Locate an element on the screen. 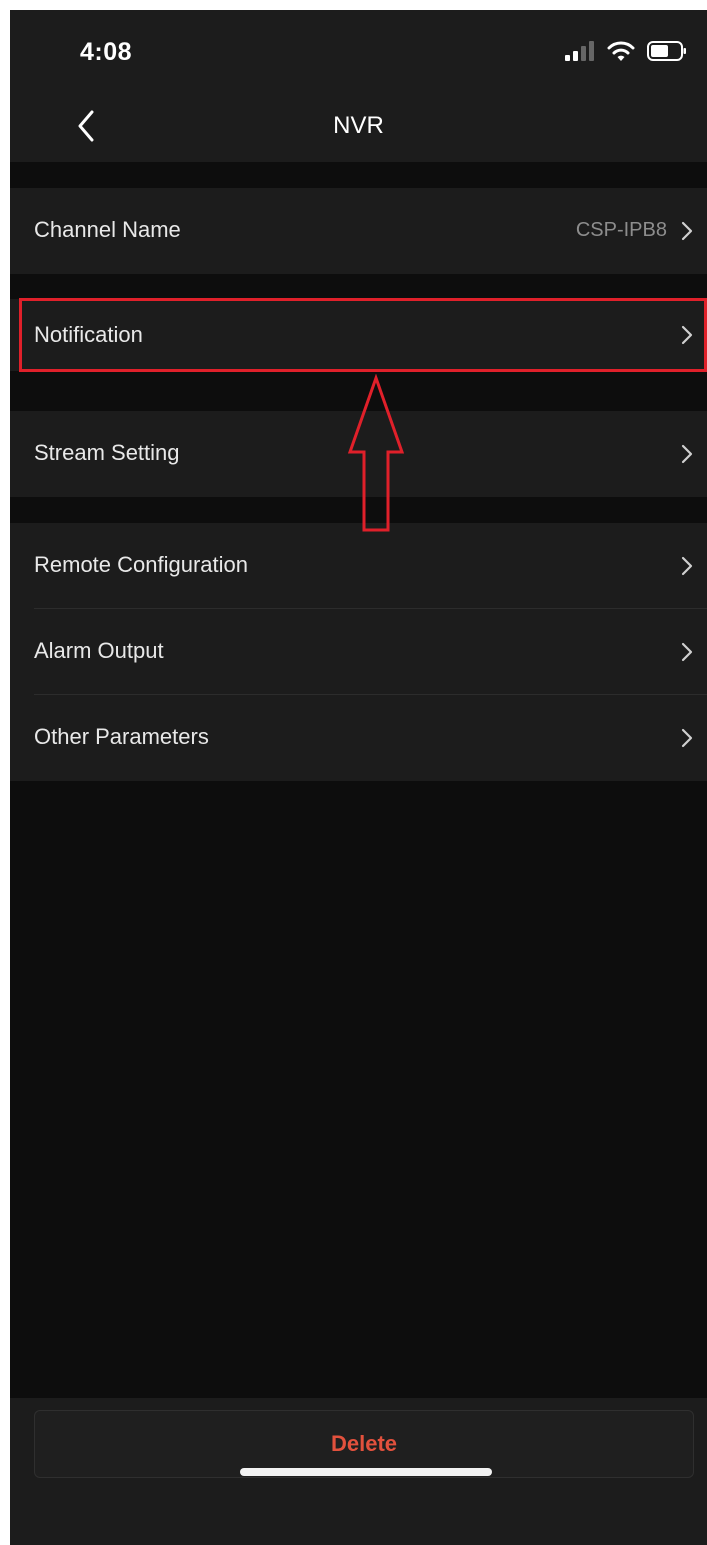 The image size is (707, 1545). remote-configuration-label: Remote Configuration is located at coordinates (141, 564).